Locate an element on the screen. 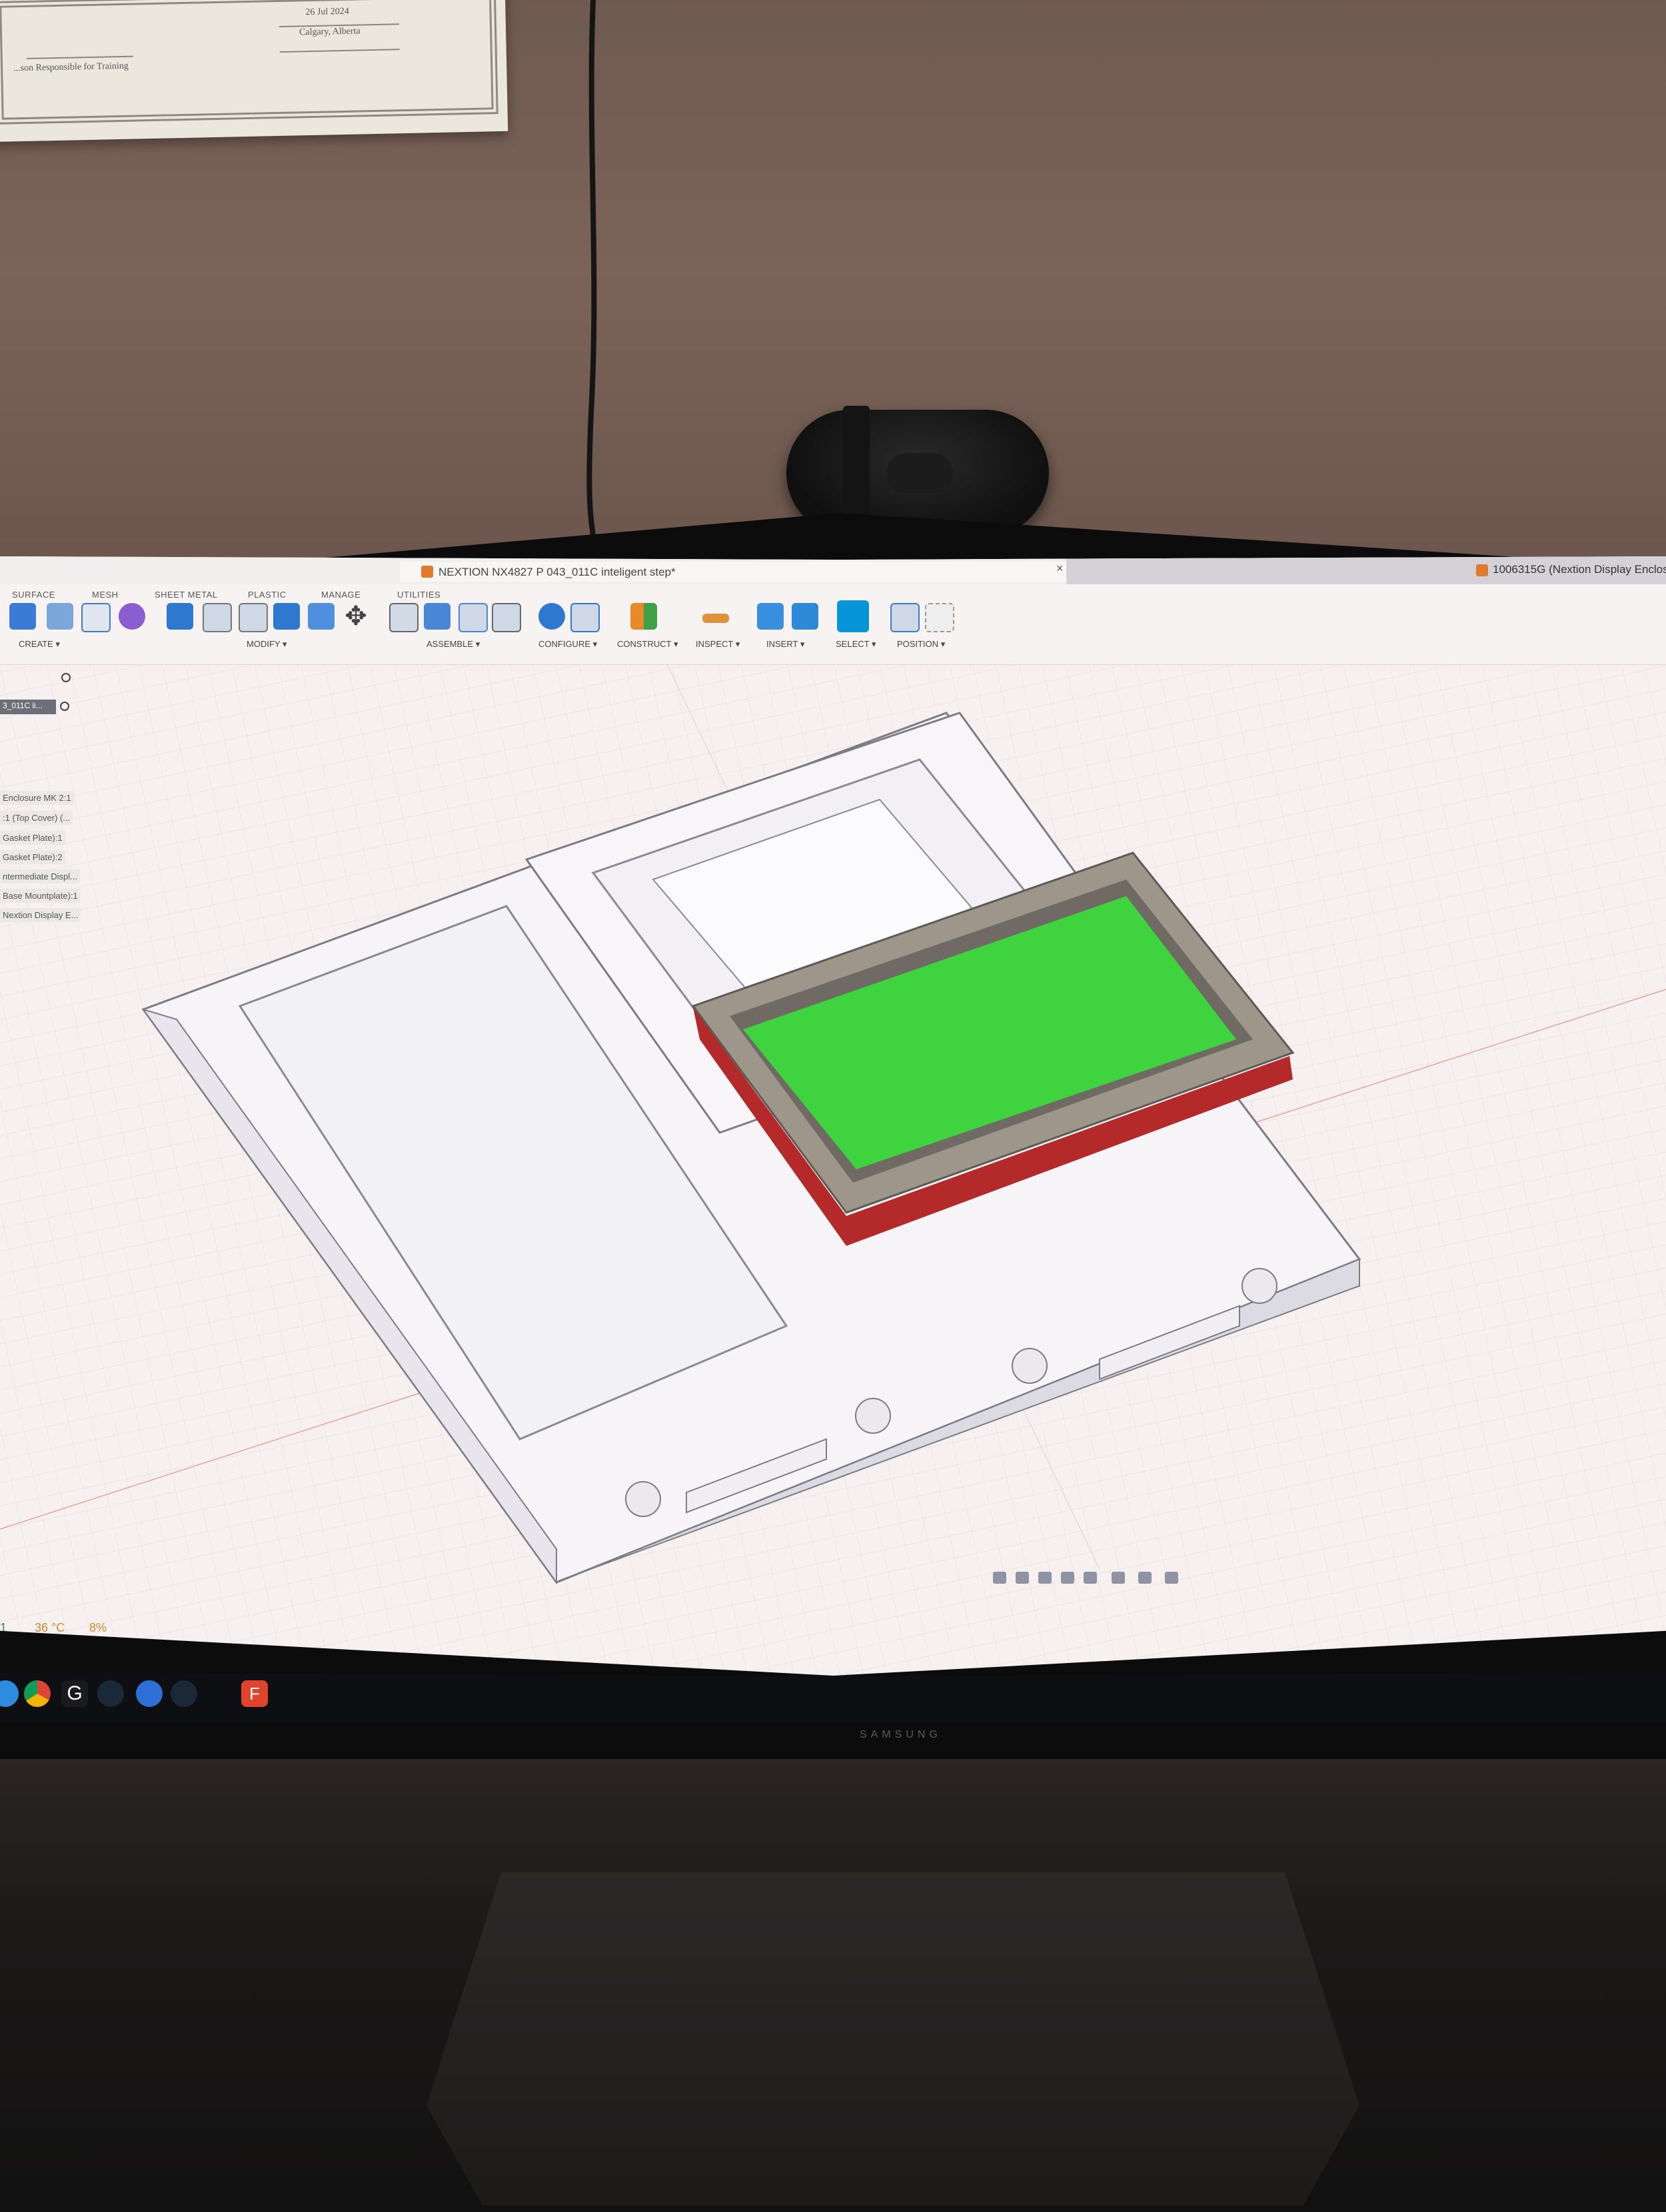 The image size is (1666, 2212). fit-icon is located at coordinates (1090, 1578).